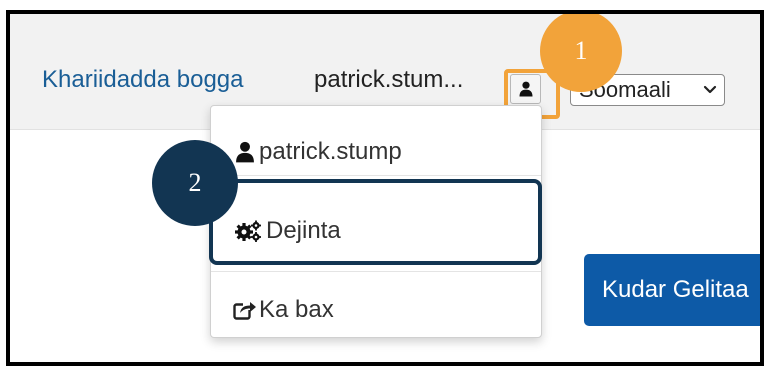  I want to click on add-entry-button: Kudar Gelitaa, so click(672, 290).